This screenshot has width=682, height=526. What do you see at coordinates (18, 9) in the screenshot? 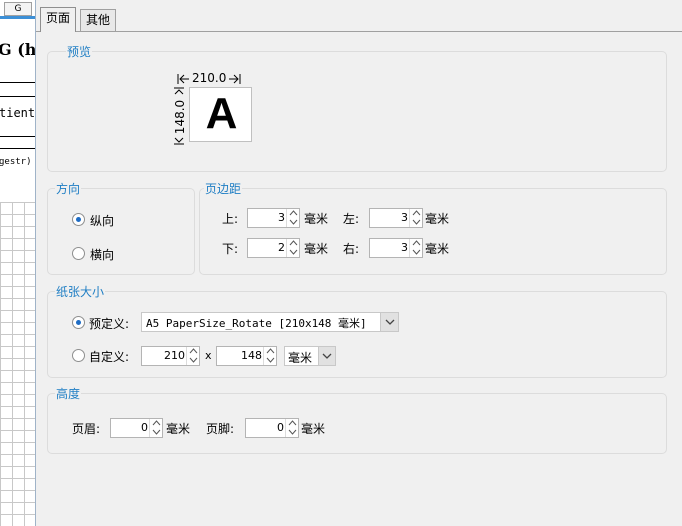
I see `background-tab: G` at bounding box center [18, 9].